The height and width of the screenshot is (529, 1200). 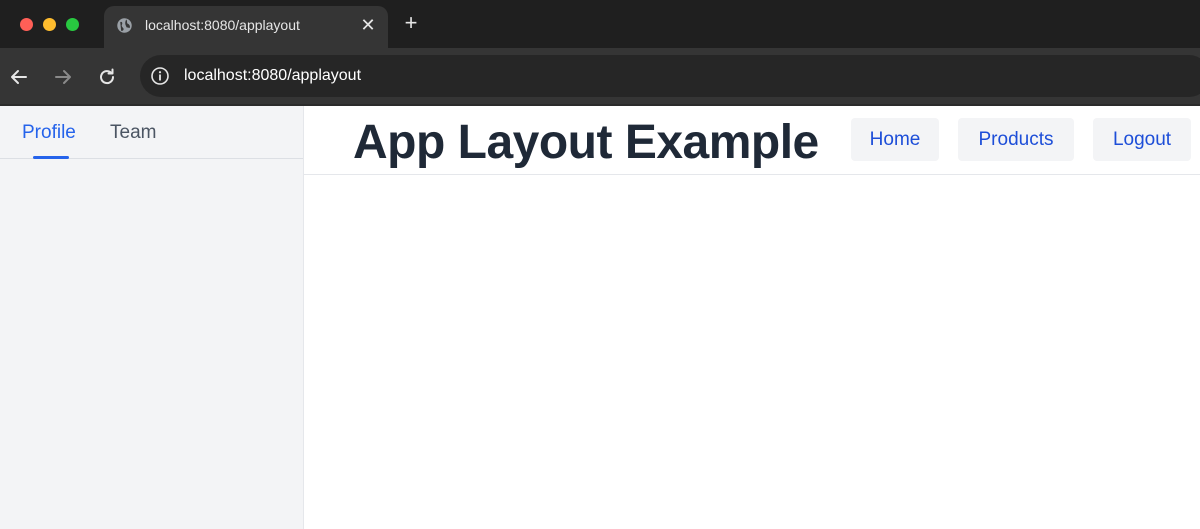 I want to click on close-tab-icon: ✕, so click(x=368, y=25).